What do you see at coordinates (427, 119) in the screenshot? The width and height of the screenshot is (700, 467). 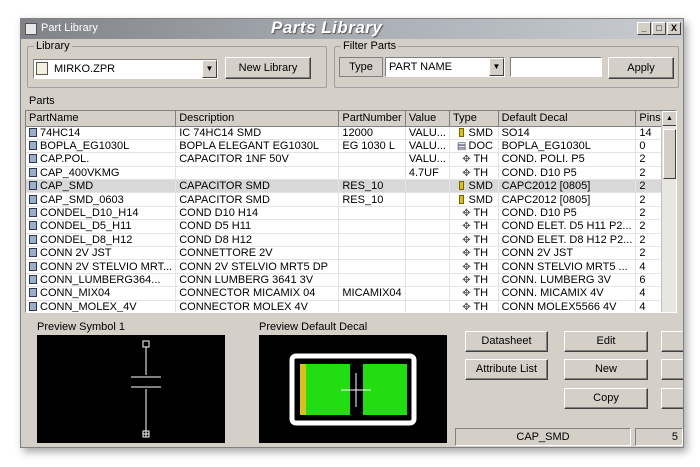 I see `column-header: Value` at bounding box center [427, 119].